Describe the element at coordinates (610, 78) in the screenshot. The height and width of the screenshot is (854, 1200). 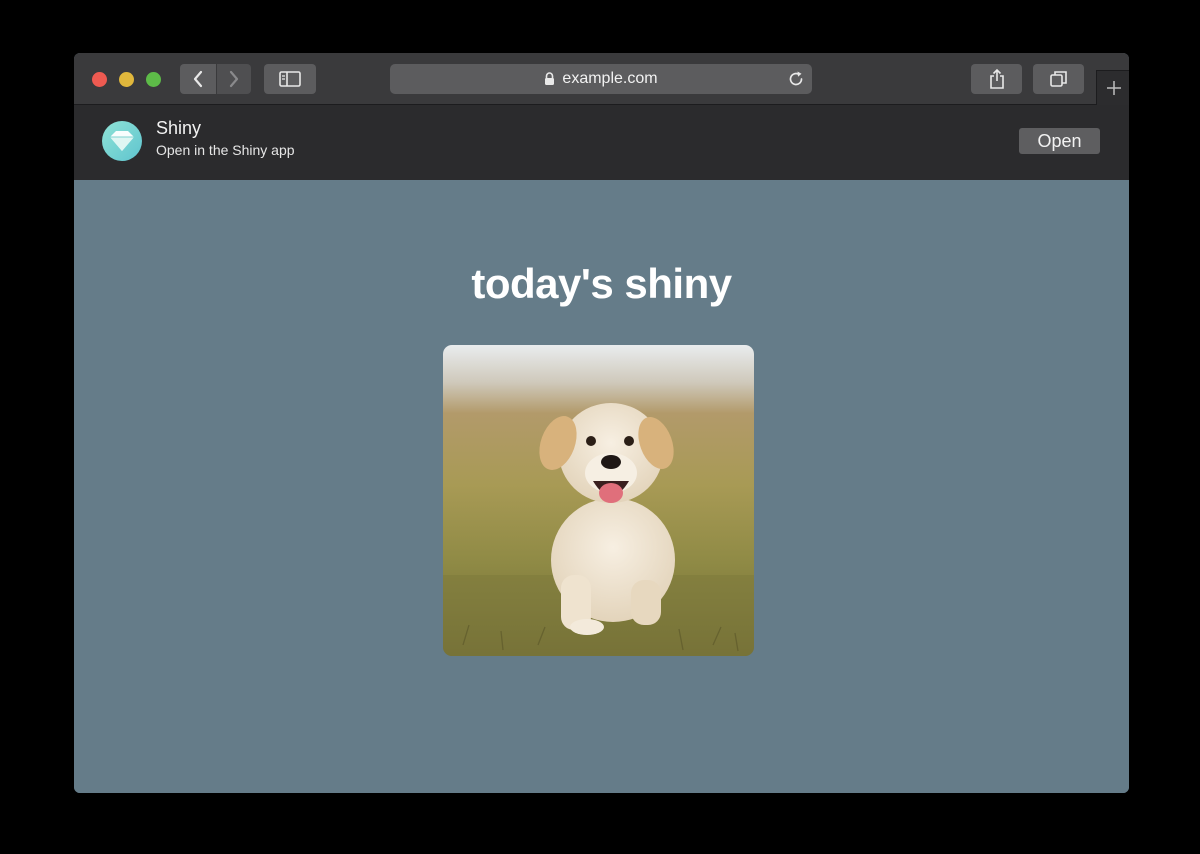
I see `url-text: example.com` at that location.